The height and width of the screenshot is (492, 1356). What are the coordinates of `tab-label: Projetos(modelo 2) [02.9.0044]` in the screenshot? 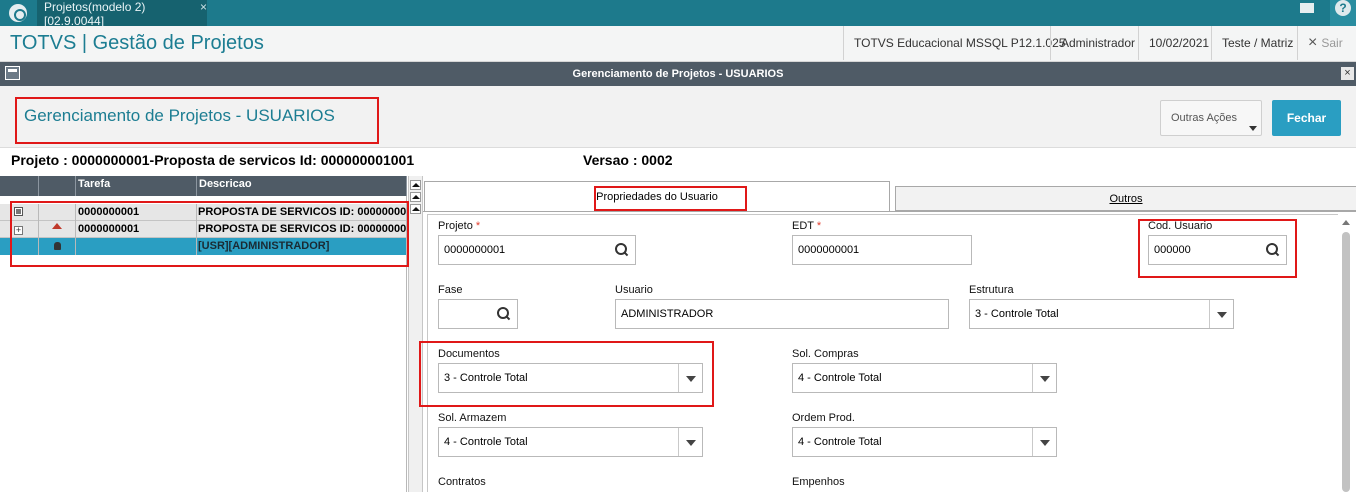 It's located at (95, 14).